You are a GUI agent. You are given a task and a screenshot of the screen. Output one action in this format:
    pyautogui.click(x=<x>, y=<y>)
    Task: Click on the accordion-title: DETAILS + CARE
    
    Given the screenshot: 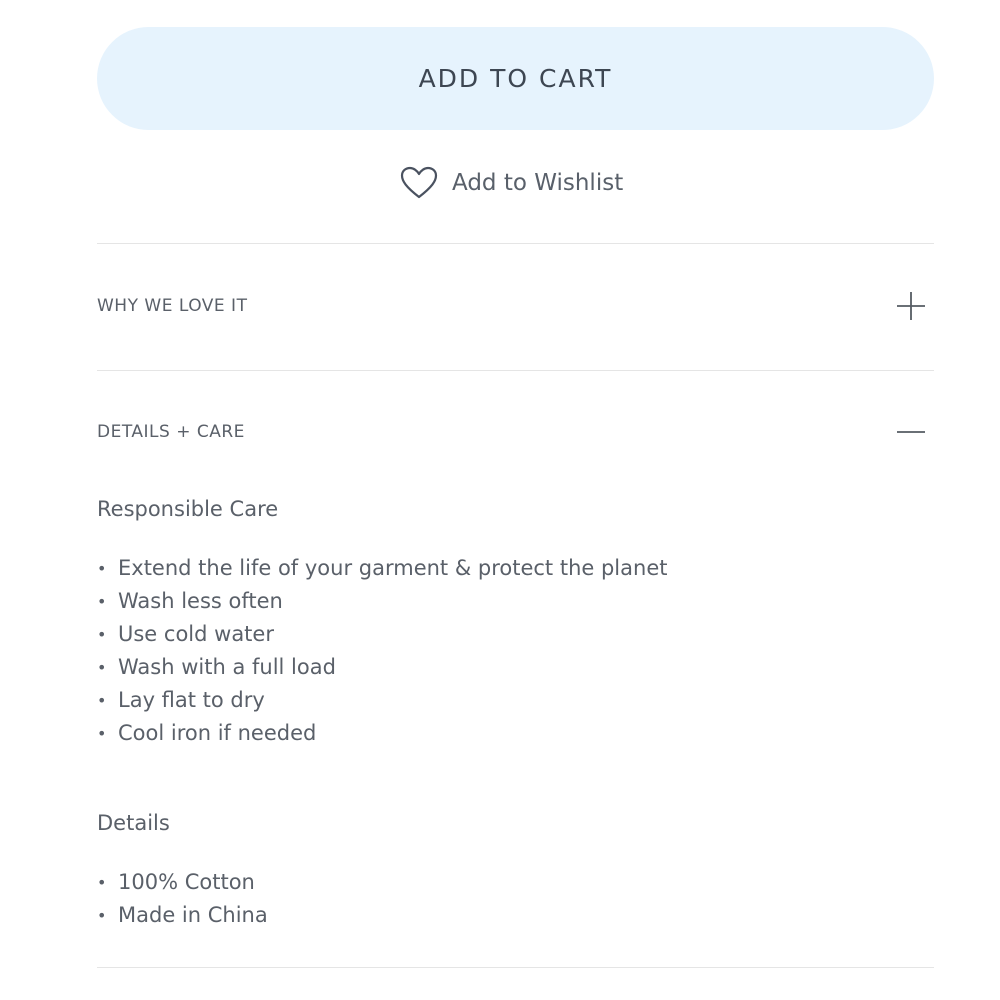 What is the action you would take?
    pyautogui.click(x=171, y=432)
    